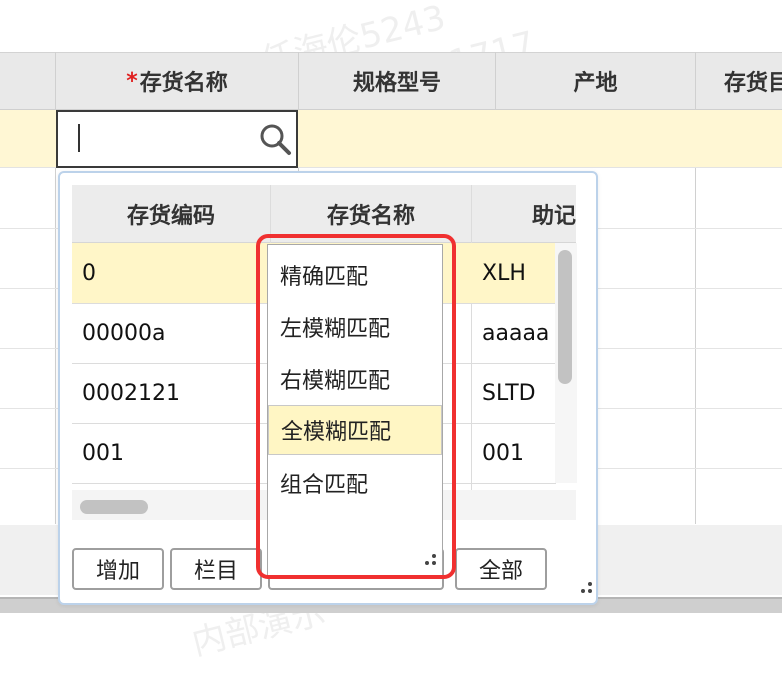  I want to click on popup-cell-mnemonic: 001, so click(514, 453).